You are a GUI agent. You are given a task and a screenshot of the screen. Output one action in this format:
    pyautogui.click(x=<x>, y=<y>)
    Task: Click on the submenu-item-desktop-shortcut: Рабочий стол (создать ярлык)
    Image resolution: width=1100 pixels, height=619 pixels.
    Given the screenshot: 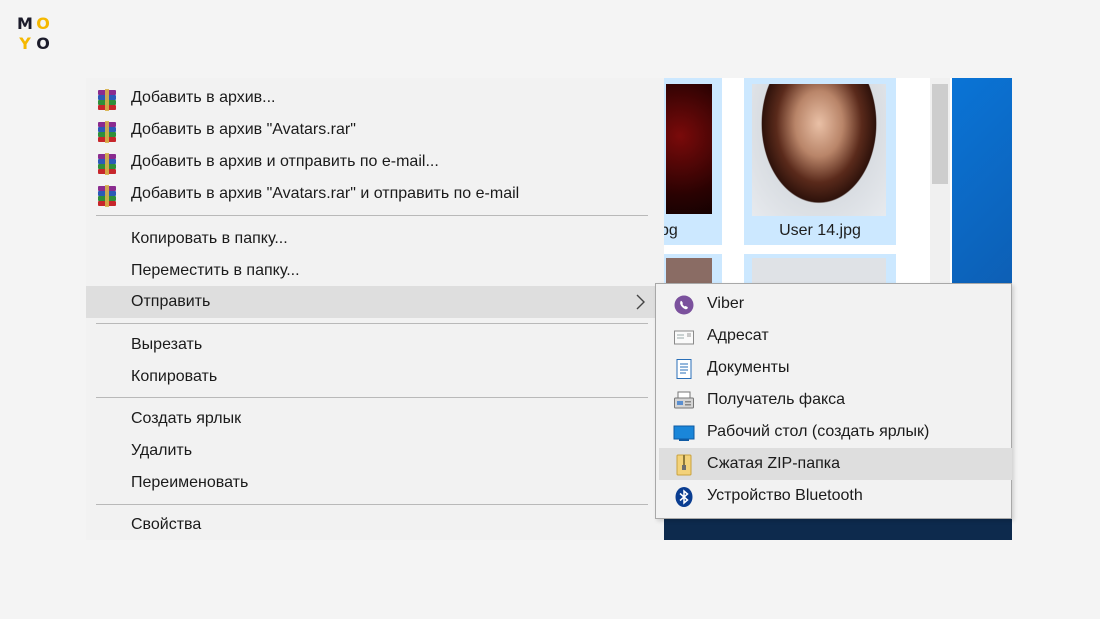 What is the action you would take?
    pyautogui.click(x=835, y=432)
    